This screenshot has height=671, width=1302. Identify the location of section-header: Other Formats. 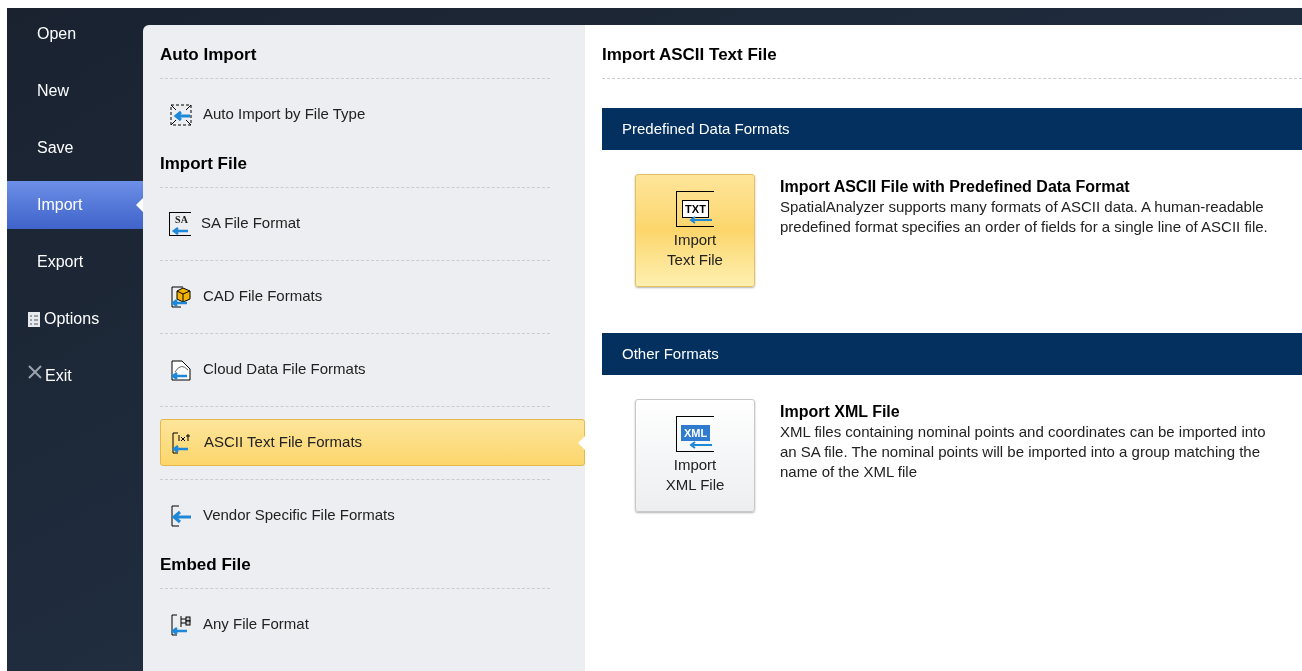
(952, 354).